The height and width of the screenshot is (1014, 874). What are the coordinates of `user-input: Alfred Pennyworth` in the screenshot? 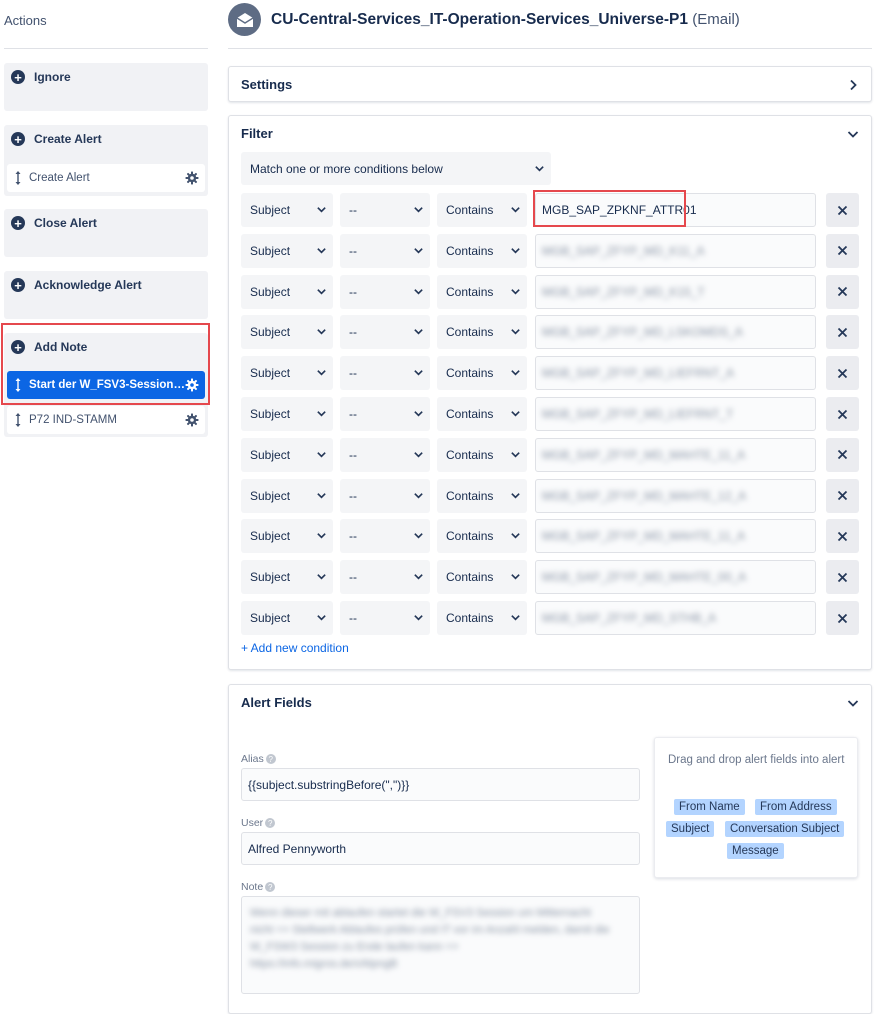 It's located at (440, 848).